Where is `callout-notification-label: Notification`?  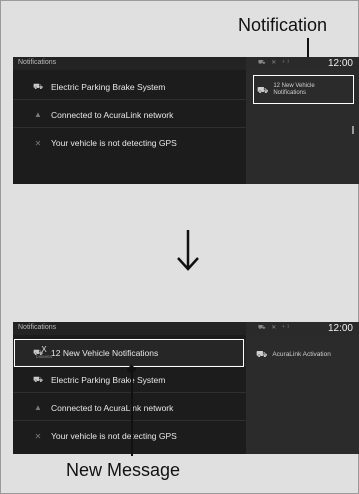
callout-notification-label: Notification is located at coordinates (283, 25).